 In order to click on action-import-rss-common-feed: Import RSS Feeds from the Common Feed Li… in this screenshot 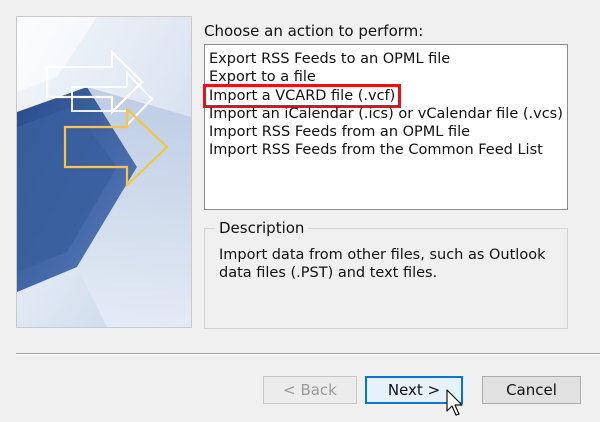, I will do `click(376, 150)`.